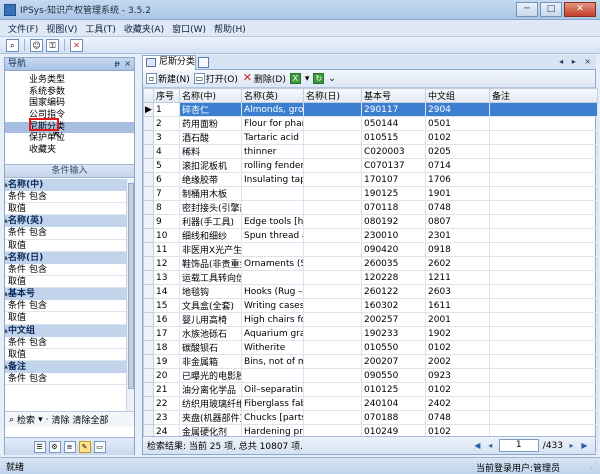 Image resolution: width=600 pixels, height=474 pixels. Describe the element at coordinates (457, 361) in the screenshot. I see `table-cell: 2002` at that location.